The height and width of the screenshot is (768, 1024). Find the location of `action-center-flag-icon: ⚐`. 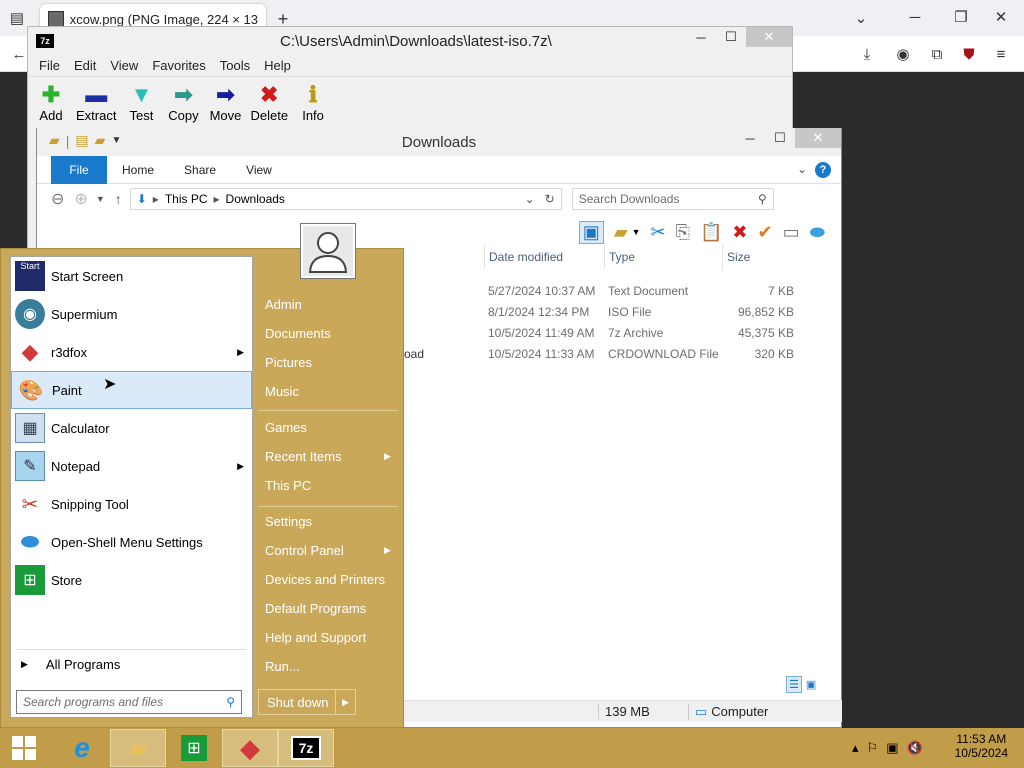

action-center-flag-icon: ⚐ is located at coordinates (873, 748).